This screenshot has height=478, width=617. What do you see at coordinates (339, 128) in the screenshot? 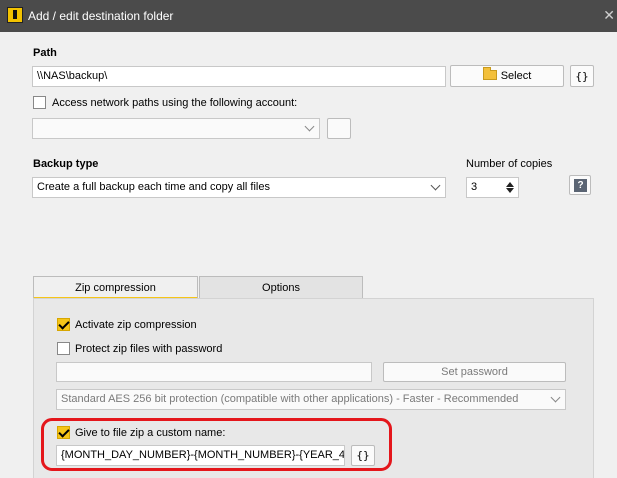
I see `account-edit-button` at bounding box center [339, 128].